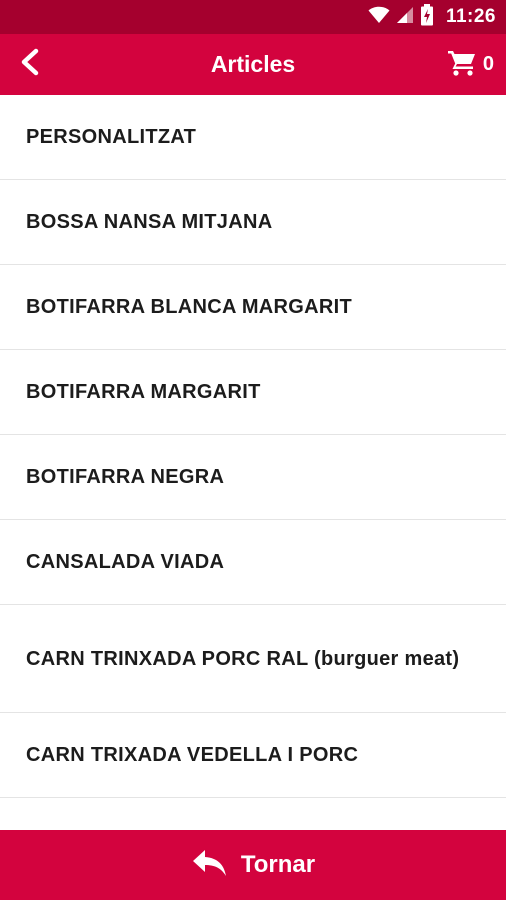 The width and height of the screenshot is (506, 900). What do you see at coordinates (111, 137) in the screenshot?
I see `list-item-label: PERSONALITZAT` at bounding box center [111, 137].